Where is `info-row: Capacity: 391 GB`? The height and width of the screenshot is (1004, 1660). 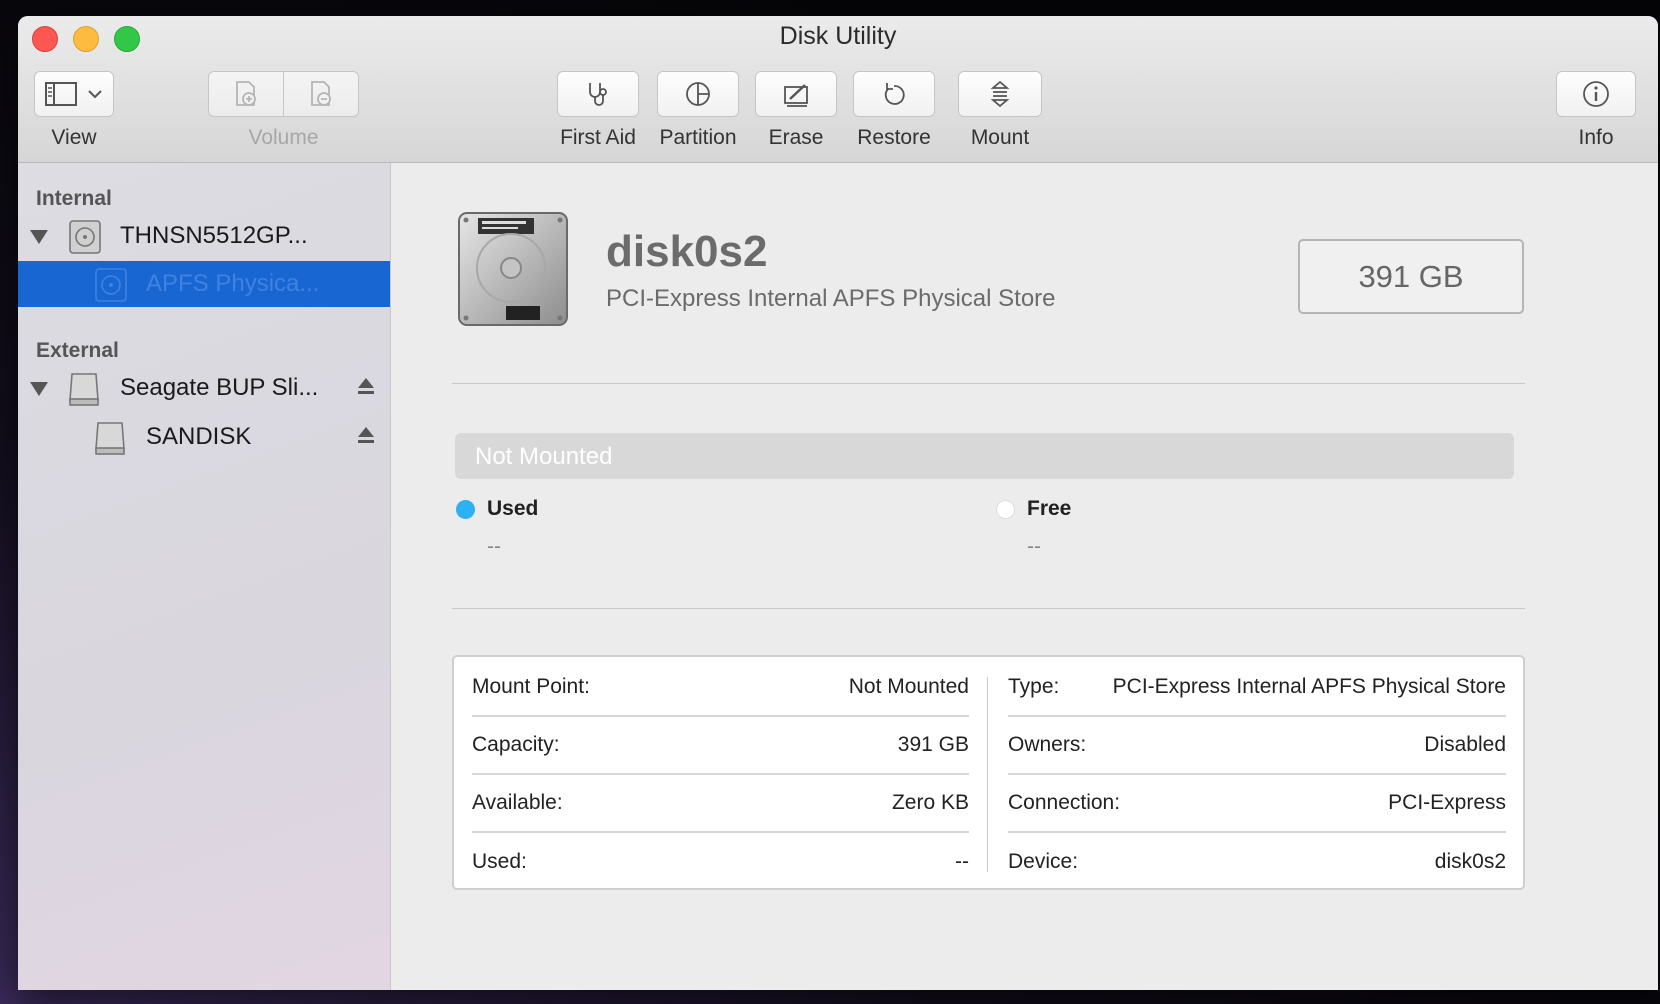
info-row: Capacity: 391 GB is located at coordinates (720, 746).